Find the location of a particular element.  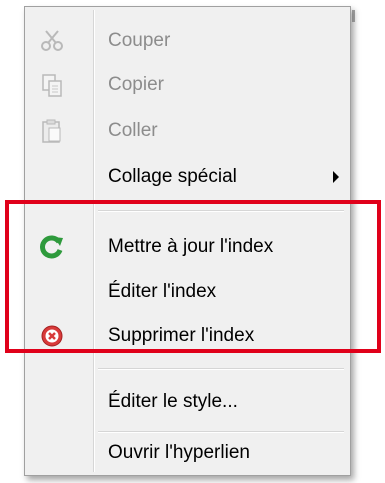

paste-icon is located at coordinates (52, 131).